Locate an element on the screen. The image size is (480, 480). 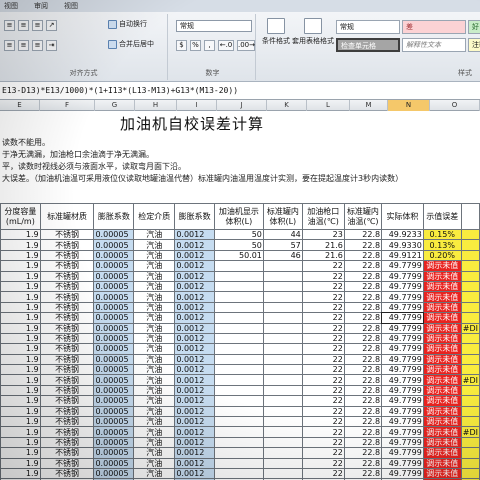
column-header-cell: 示值误差 is located at coordinates (442, 216).